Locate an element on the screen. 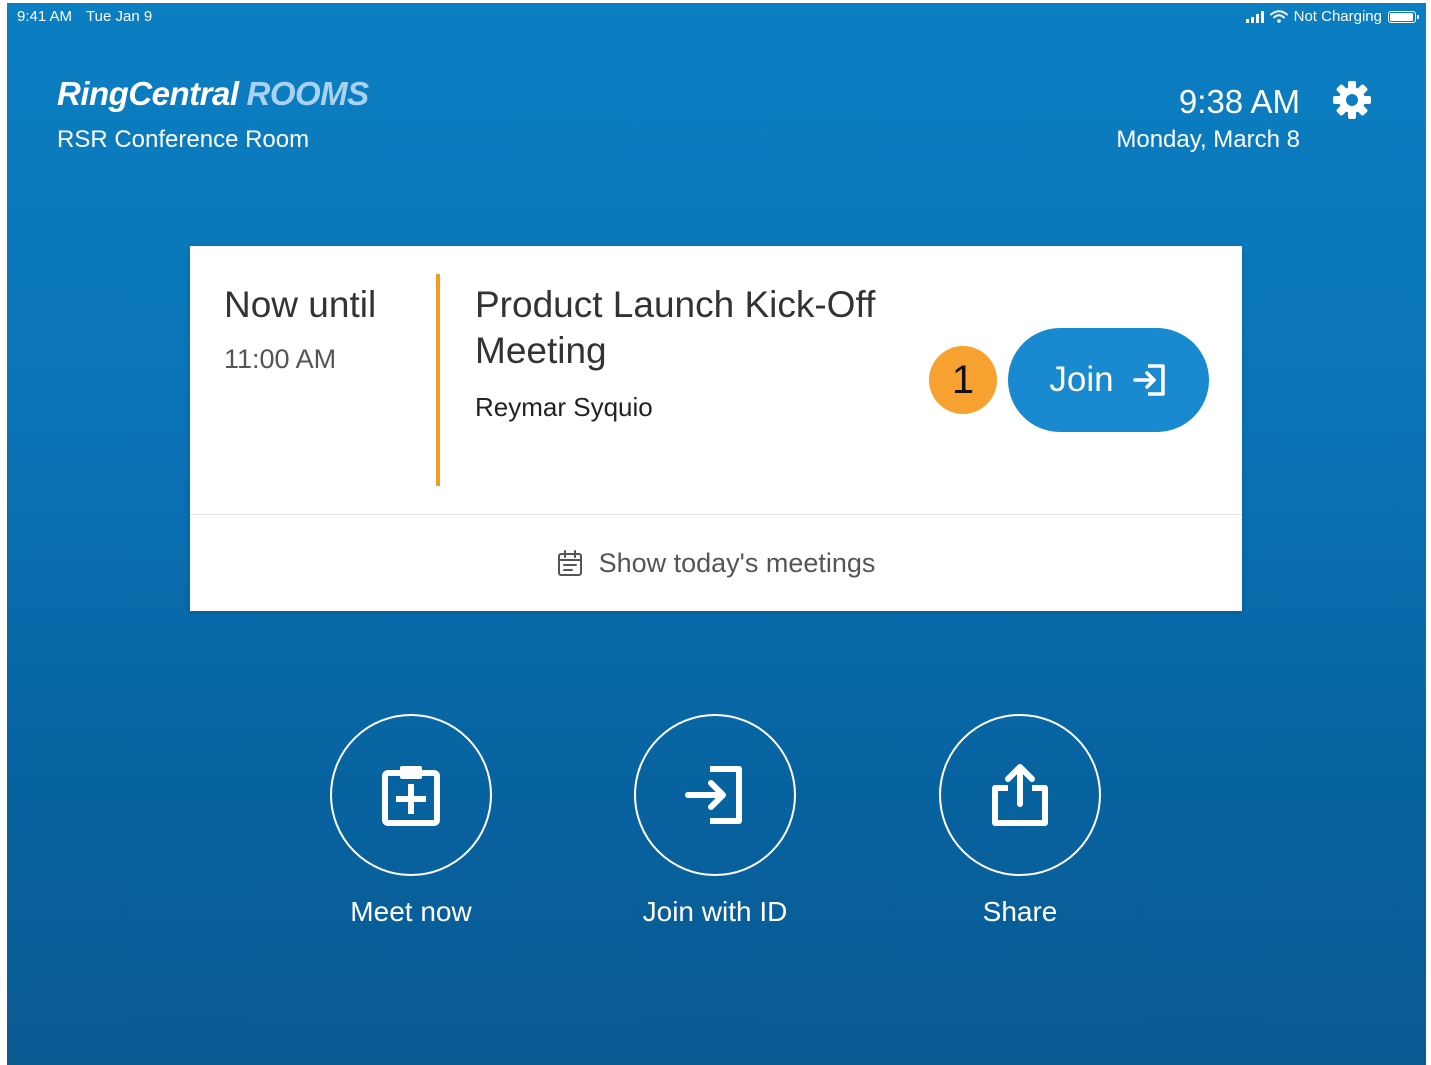  join-meeting-button: Join is located at coordinates (1108, 380).